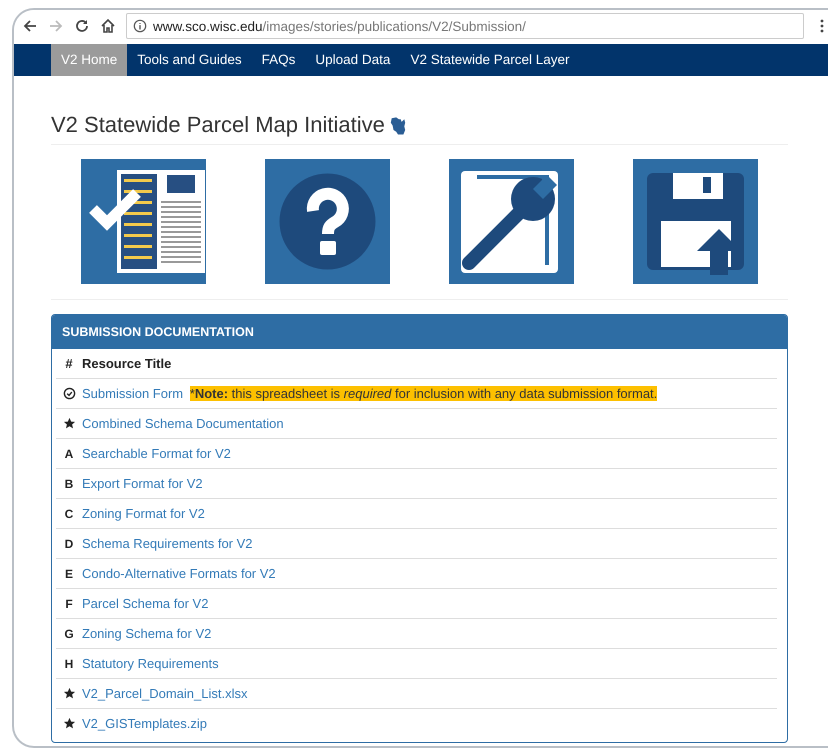 The height and width of the screenshot is (755, 828). What do you see at coordinates (511, 221) in the screenshot?
I see `wrench-tile` at bounding box center [511, 221].